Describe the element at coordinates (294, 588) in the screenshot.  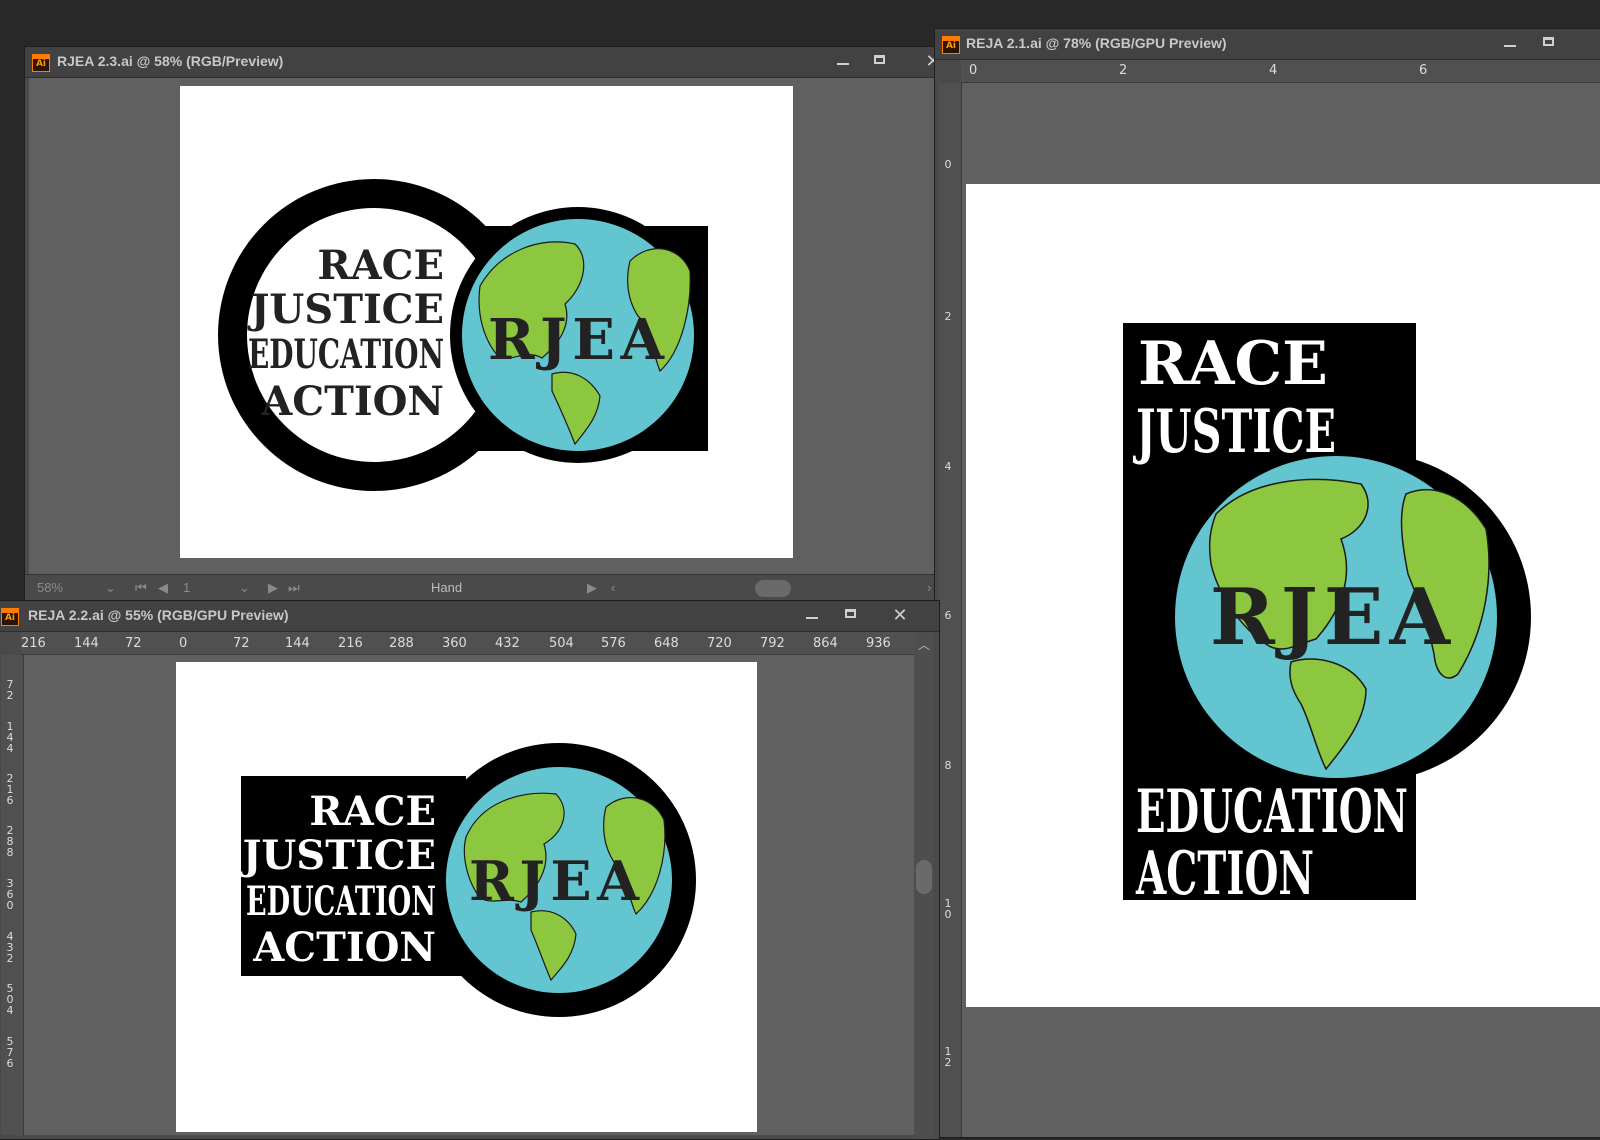
I see `last-artboard-icon: ⏭` at that location.